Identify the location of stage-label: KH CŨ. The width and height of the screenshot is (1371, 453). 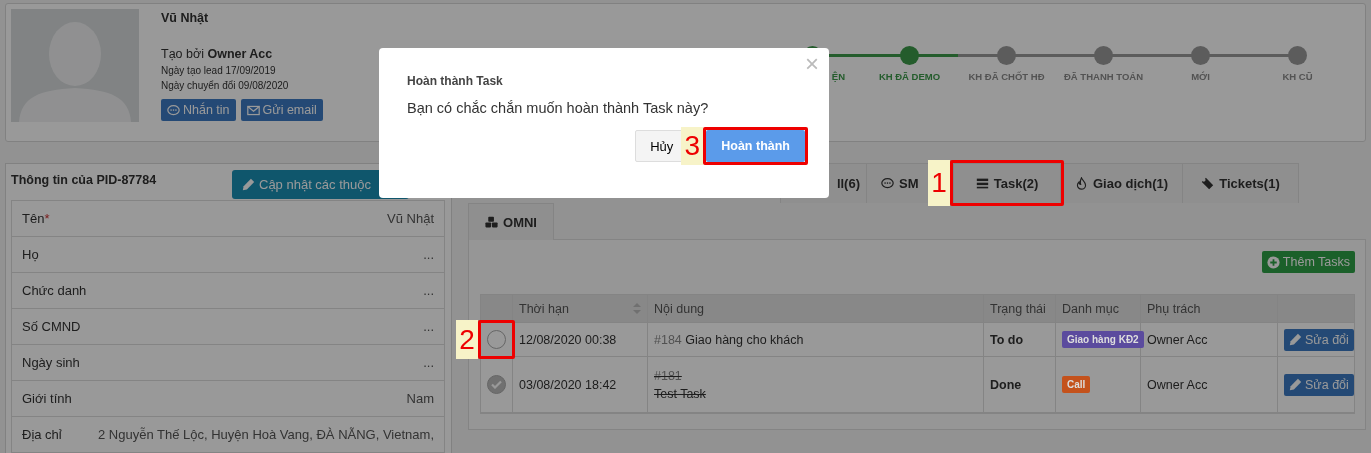
(1297, 76).